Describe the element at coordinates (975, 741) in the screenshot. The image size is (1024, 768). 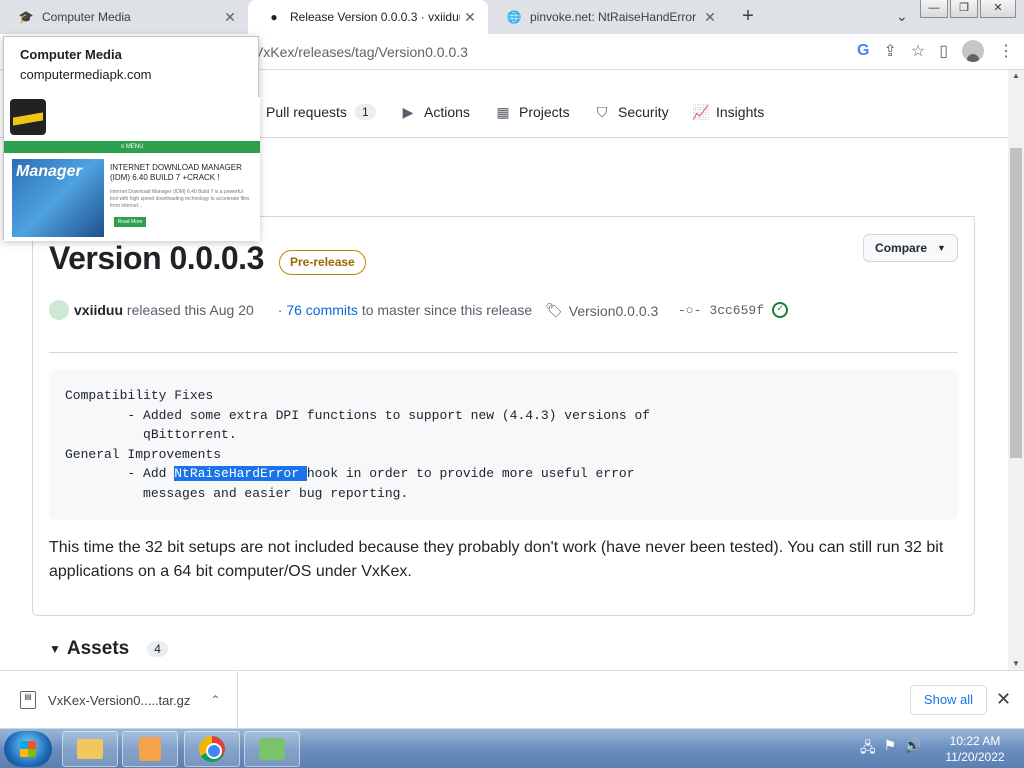
I see `clock-time: 10:22 AM` at that location.